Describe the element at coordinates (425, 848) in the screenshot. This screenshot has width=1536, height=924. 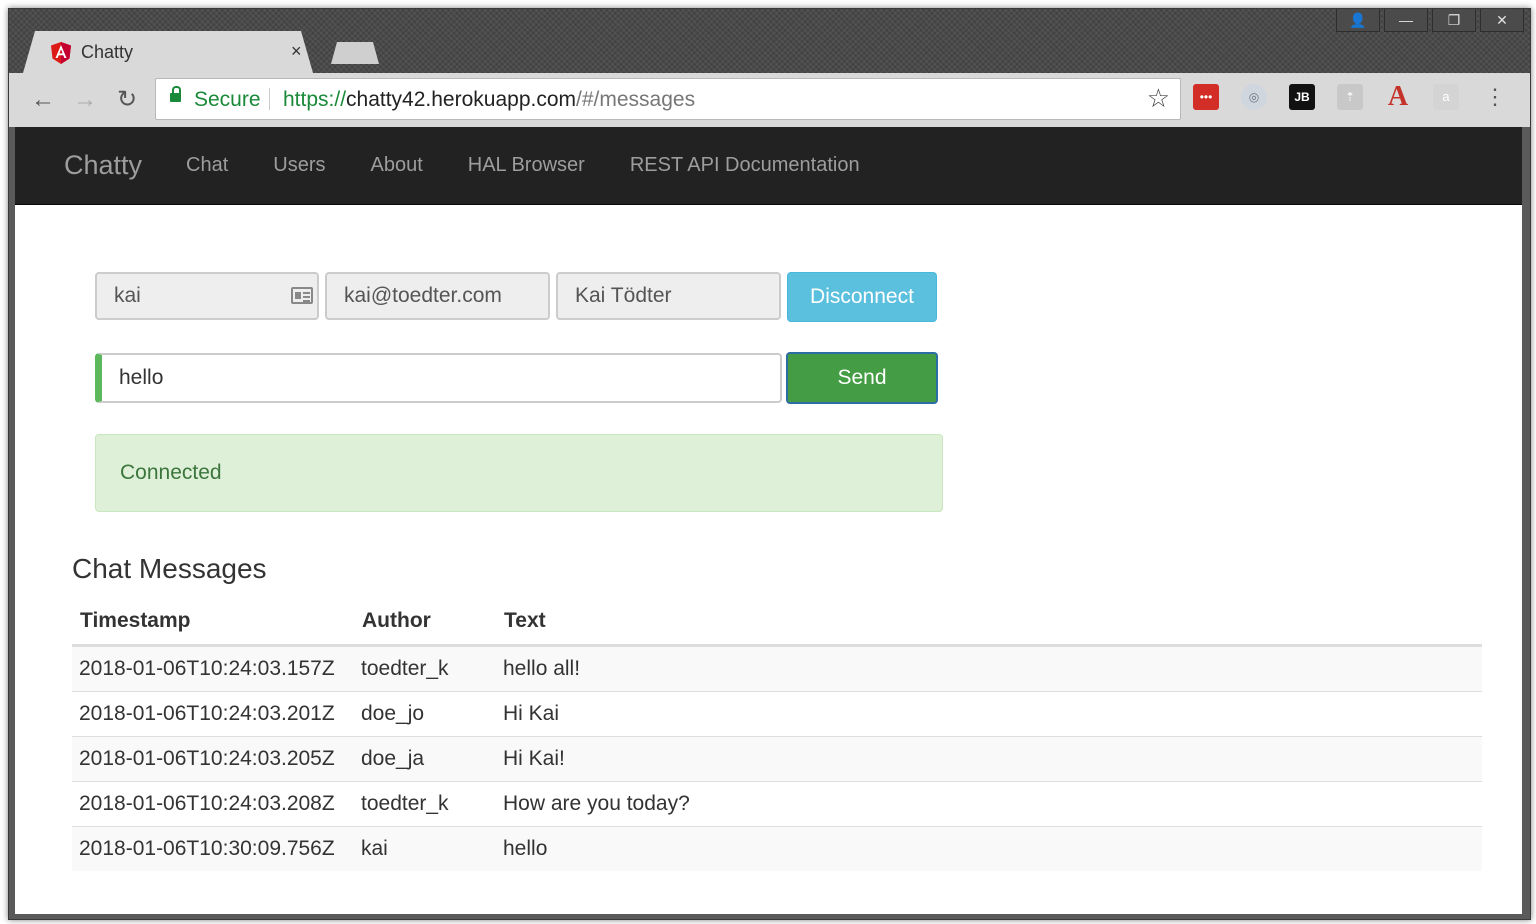
I see `cell-author: kai` at that location.